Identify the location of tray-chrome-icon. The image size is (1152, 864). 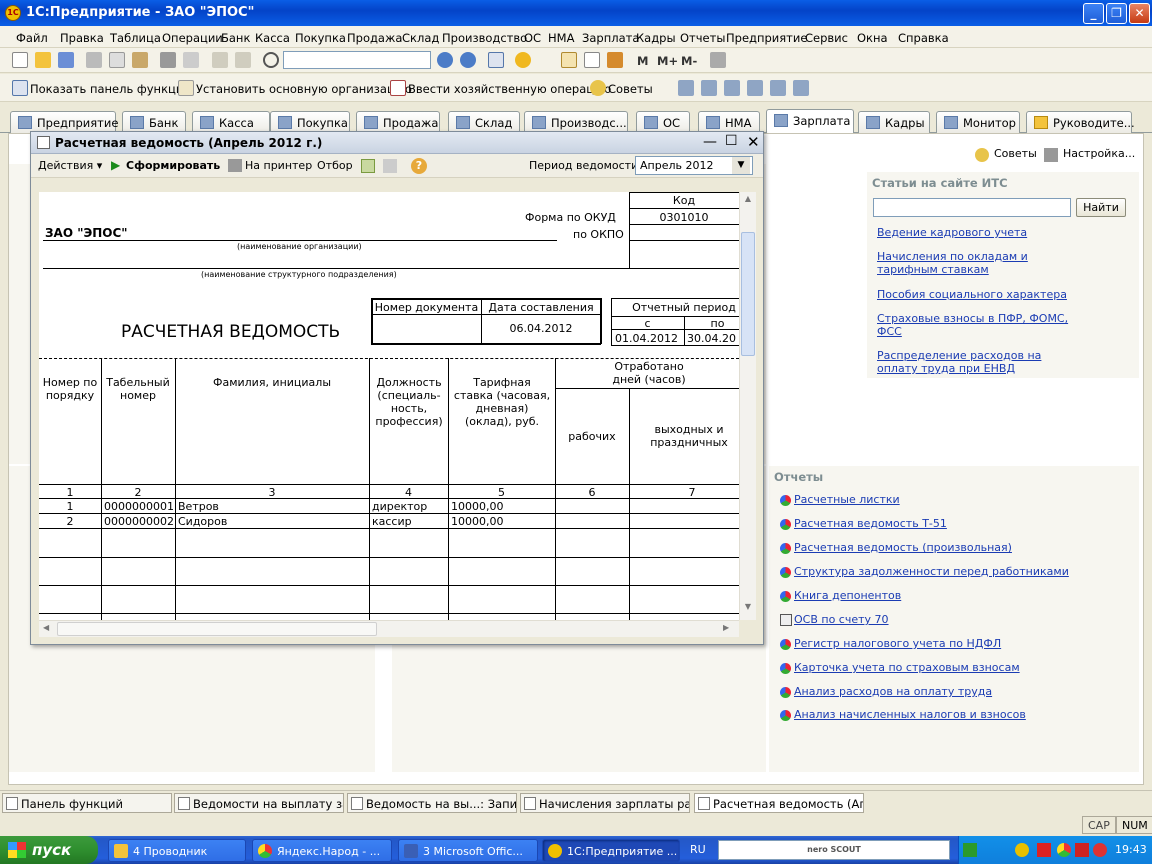
(1064, 850).